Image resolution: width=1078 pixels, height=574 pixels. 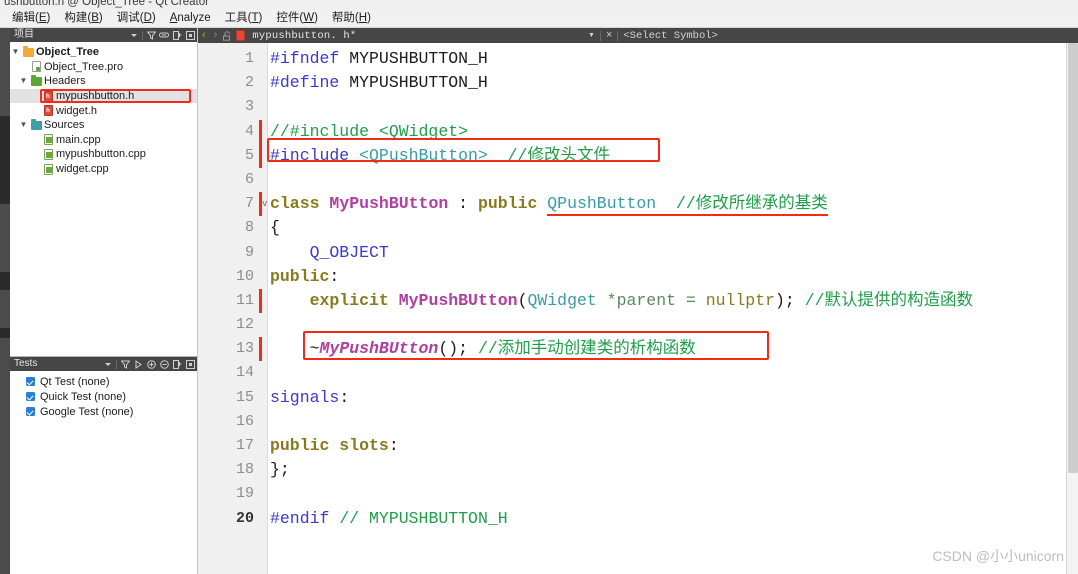 What do you see at coordinates (539, 5) in the screenshot?
I see `title-bar: ushbutton.h @ Object_Tree - Qt Creator` at bounding box center [539, 5].